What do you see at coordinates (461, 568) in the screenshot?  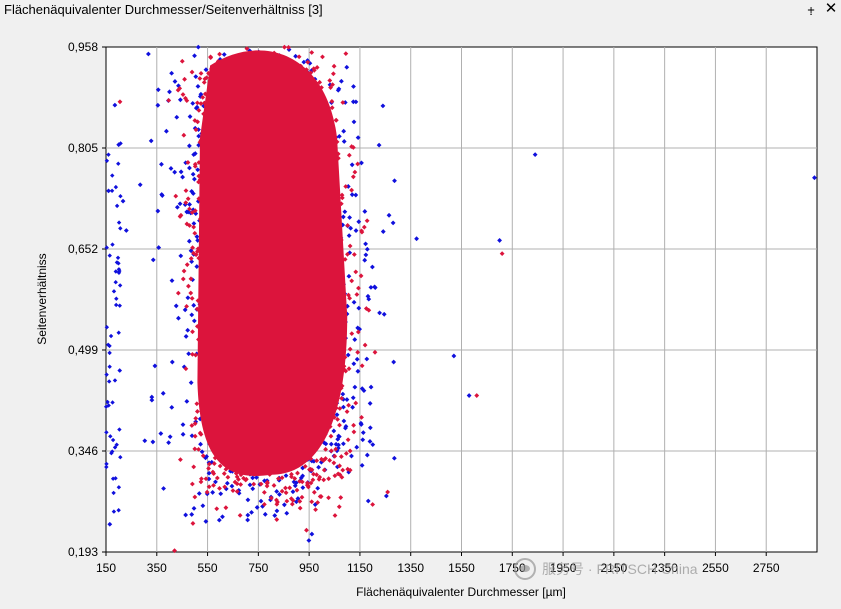 I see `x-tick-label: 1550` at bounding box center [461, 568].